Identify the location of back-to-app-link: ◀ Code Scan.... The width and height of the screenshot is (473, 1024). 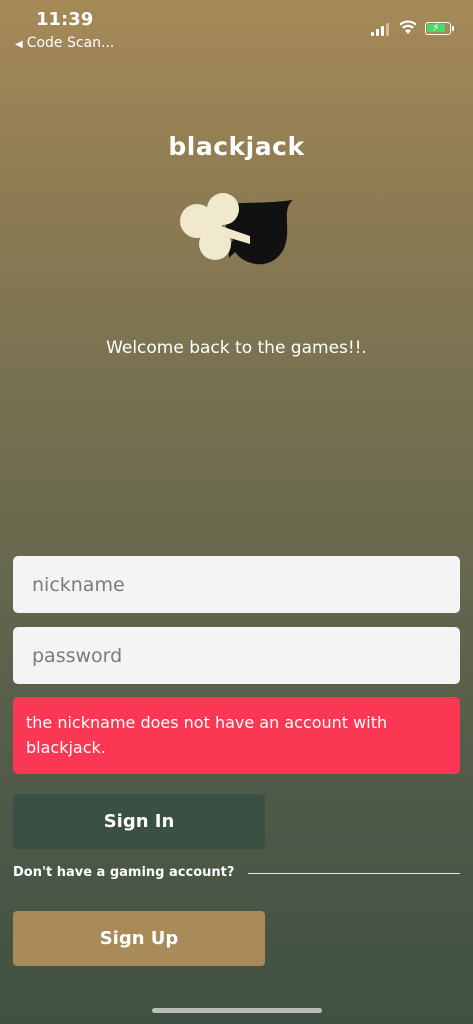
(64, 43).